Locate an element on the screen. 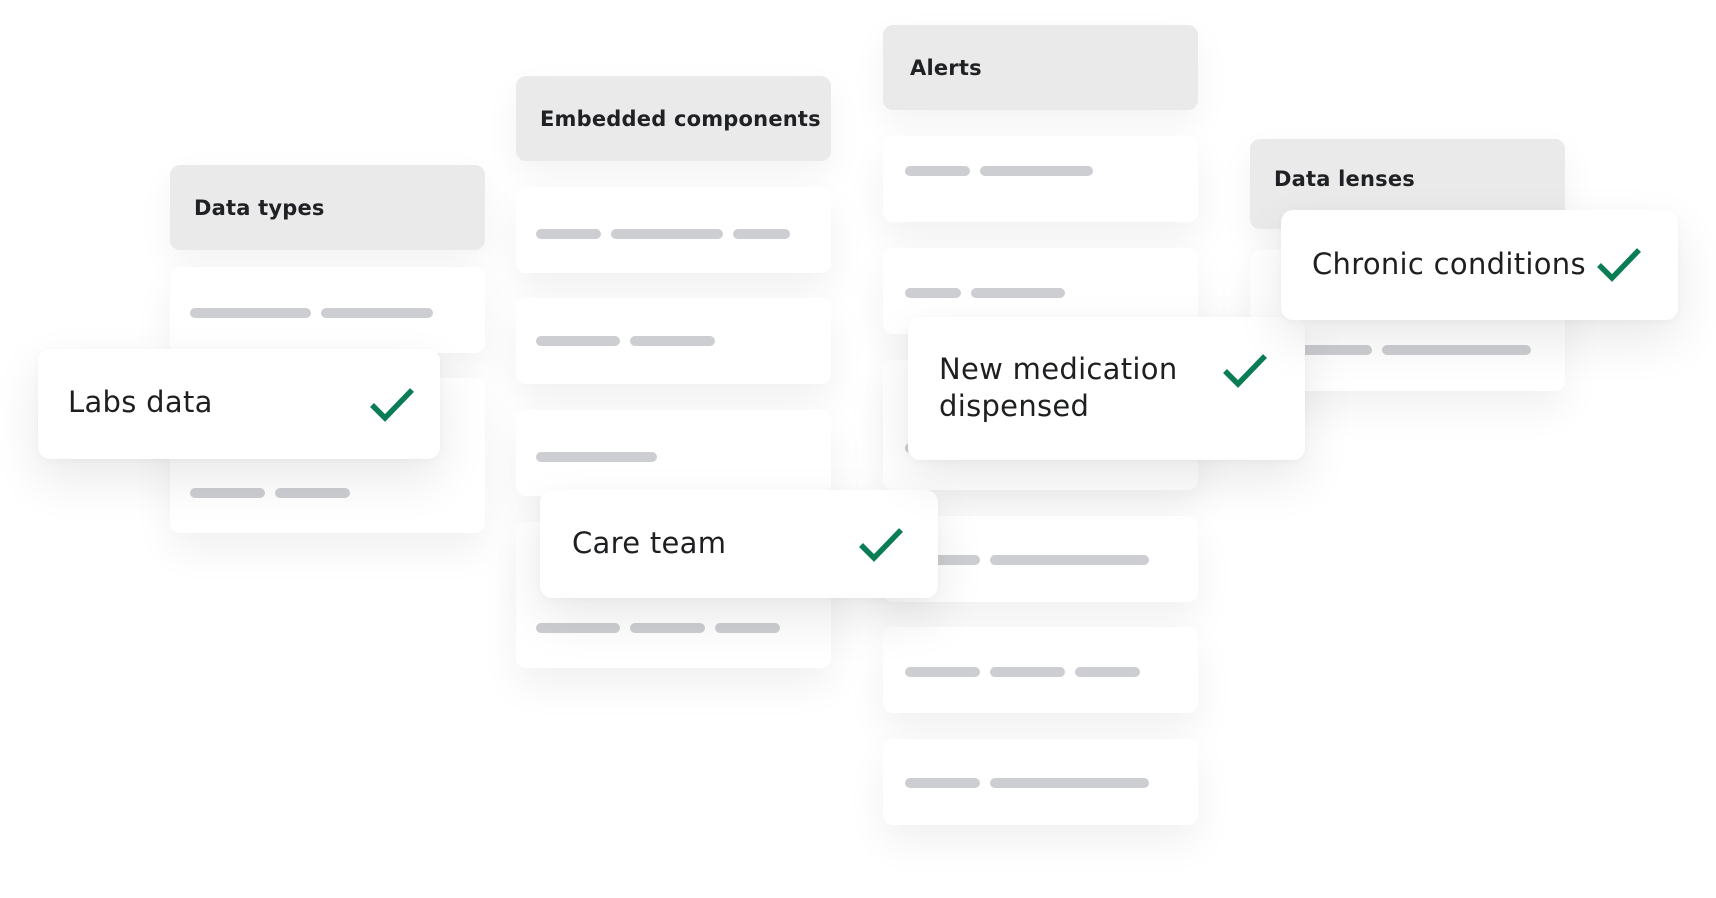  column-title: Data types is located at coordinates (259, 207).